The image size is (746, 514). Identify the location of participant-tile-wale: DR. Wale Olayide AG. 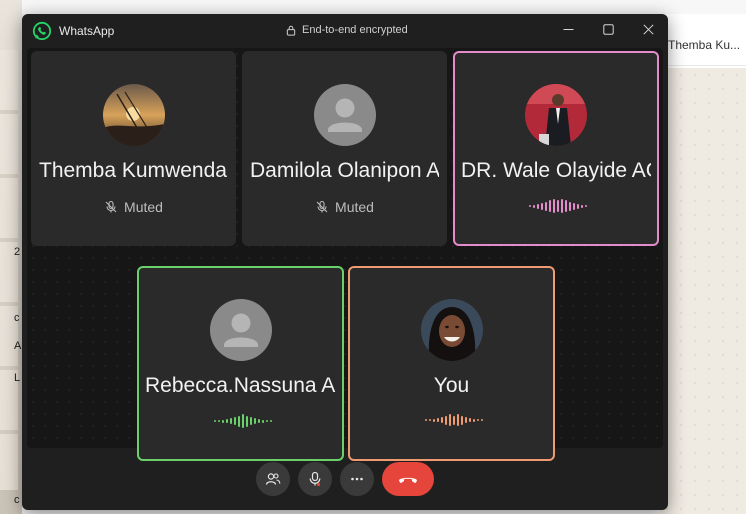
(556, 148).